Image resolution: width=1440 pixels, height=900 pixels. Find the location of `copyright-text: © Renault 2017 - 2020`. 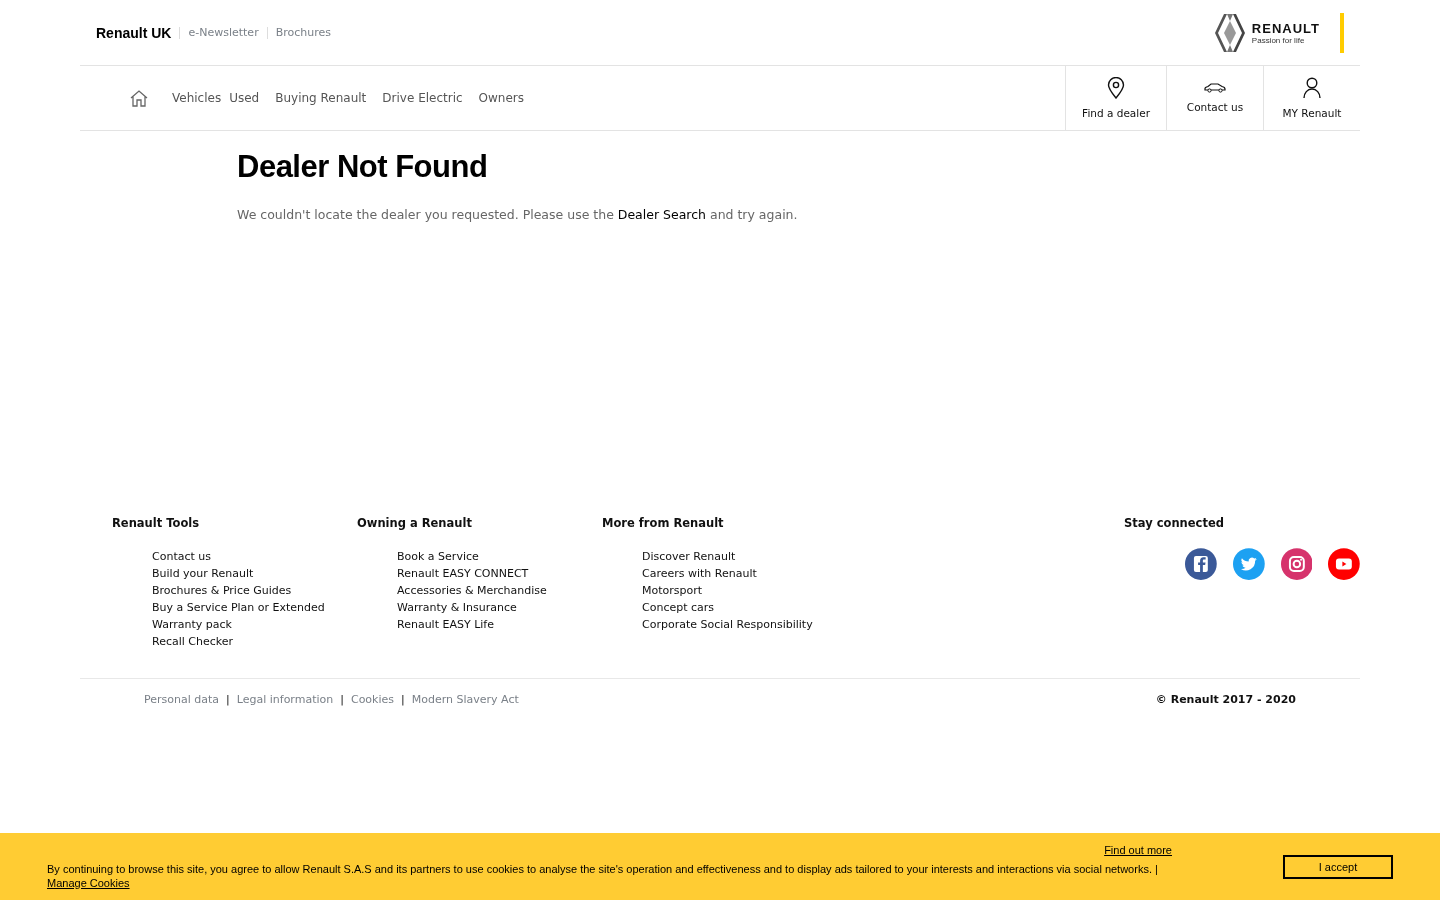

copyright-text: © Renault 2017 - 2020 is located at coordinates (1225, 699).